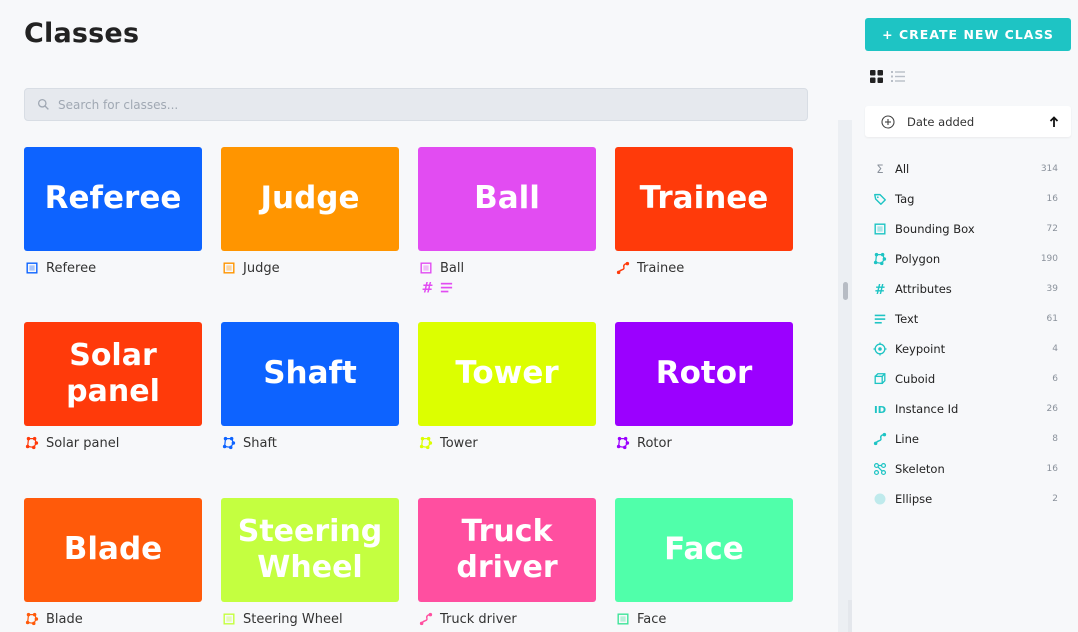  Describe the element at coordinates (965, 469) in the screenshot. I see `filter-item-skeleton: Skeleton 16` at that location.